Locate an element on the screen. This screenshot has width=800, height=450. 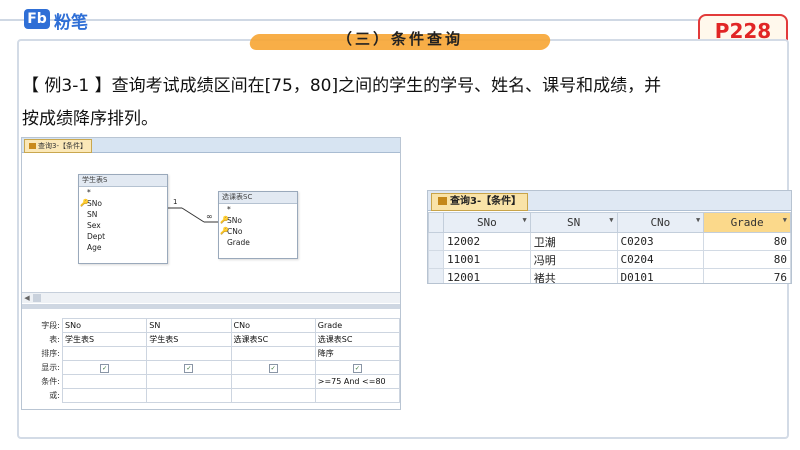
pane-splitter is located at coordinates (211, 306).